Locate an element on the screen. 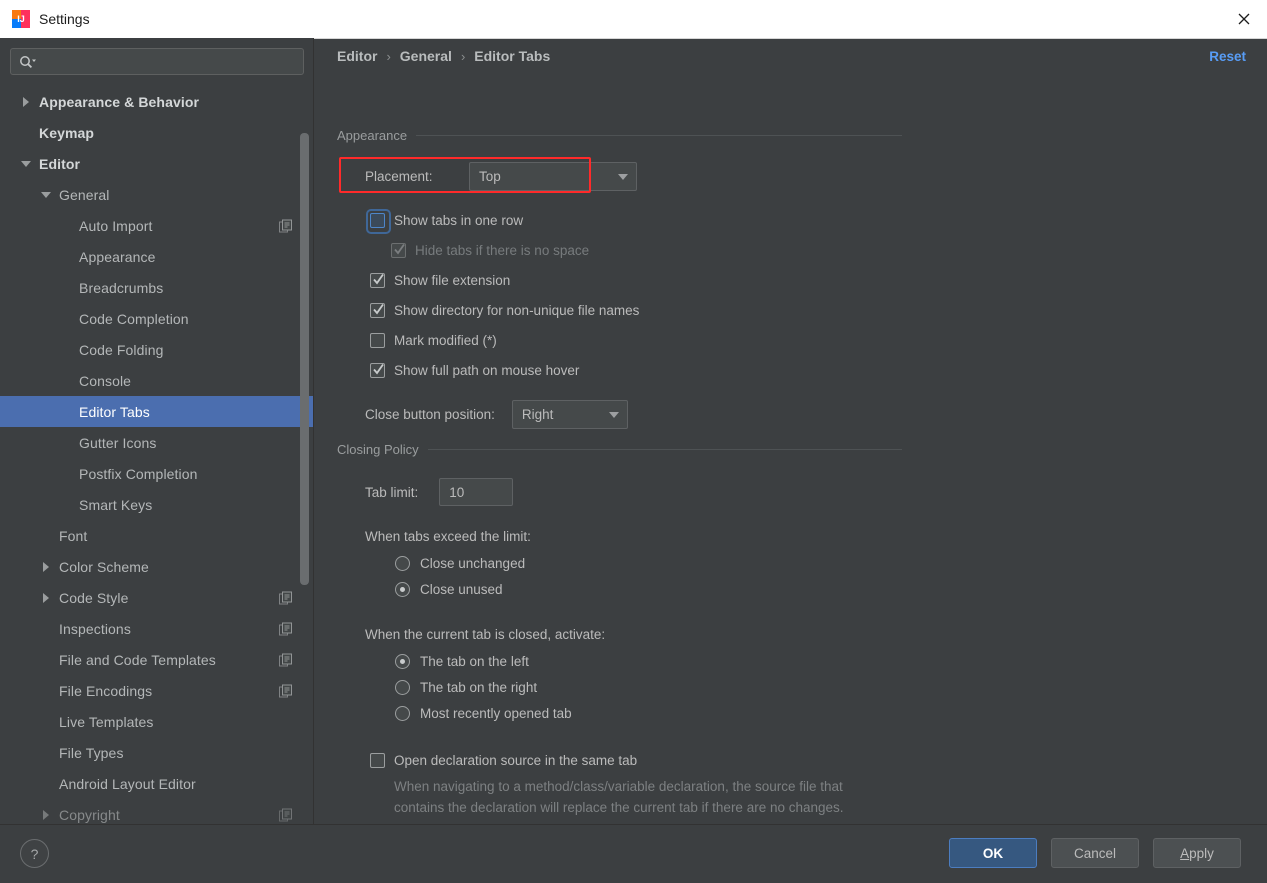 This screenshot has width=1267, height=883. closing-policy-group-title: Closing Policy is located at coordinates (378, 449).